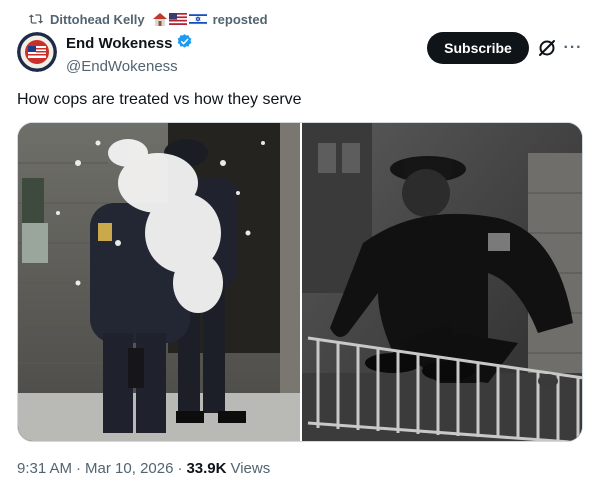 The width and height of the screenshot is (600, 496). I want to click on verified-badge-icon, so click(184, 44).